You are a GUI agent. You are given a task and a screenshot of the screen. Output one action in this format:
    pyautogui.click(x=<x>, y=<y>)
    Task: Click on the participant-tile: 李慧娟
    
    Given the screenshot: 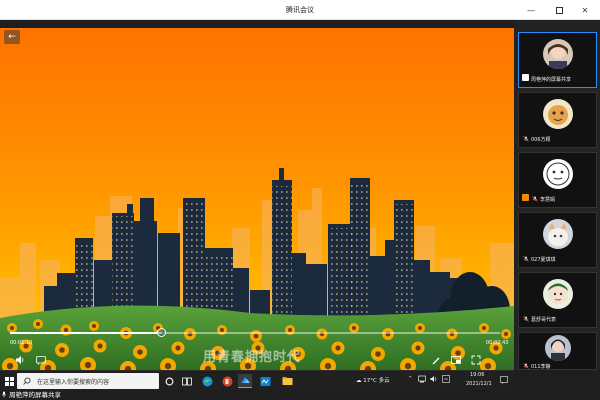 What is the action you would take?
    pyautogui.click(x=557, y=180)
    